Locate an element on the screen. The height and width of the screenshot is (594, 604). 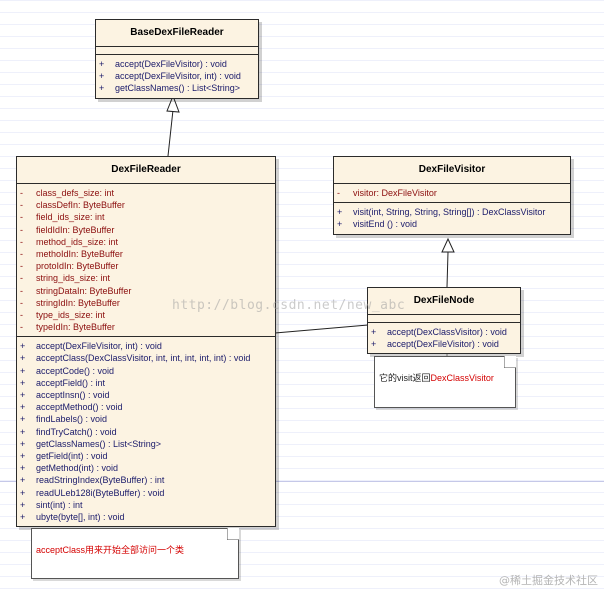
operation-row: + findLabels() : void is located at coordinates (146, 419).